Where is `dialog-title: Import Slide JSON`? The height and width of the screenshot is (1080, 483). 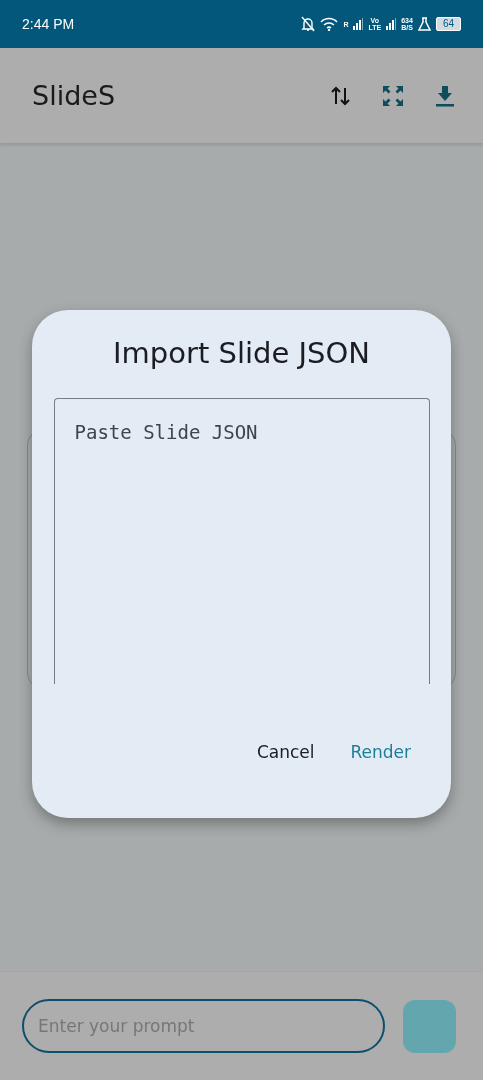
dialog-title: Import Slide JSON is located at coordinates (241, 353).